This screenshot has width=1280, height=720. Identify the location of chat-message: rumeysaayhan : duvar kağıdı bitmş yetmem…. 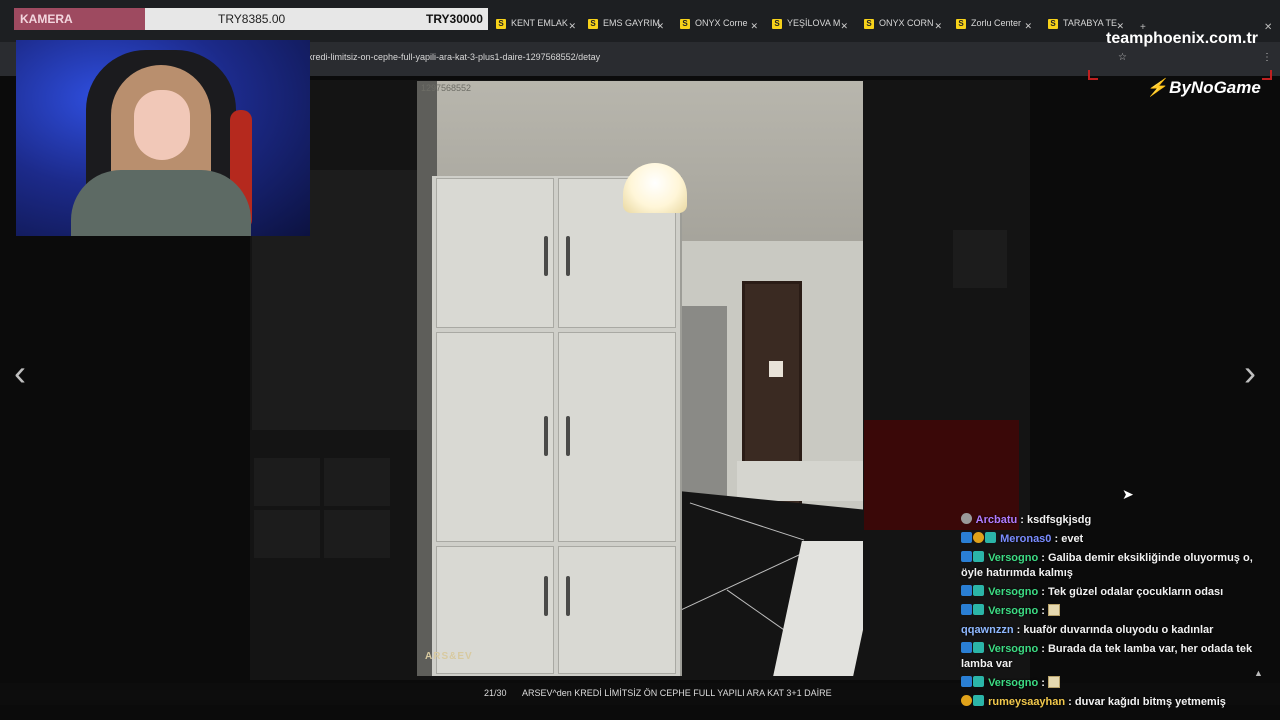
(1119, 702).